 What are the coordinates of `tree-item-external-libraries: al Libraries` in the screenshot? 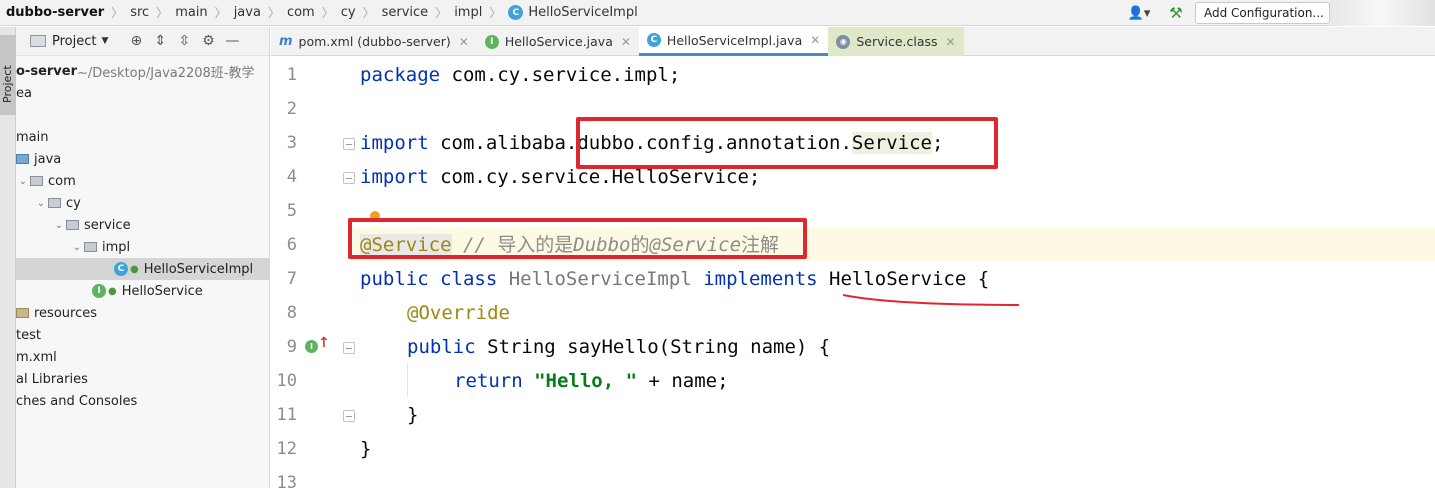 It's located at (142, 379).